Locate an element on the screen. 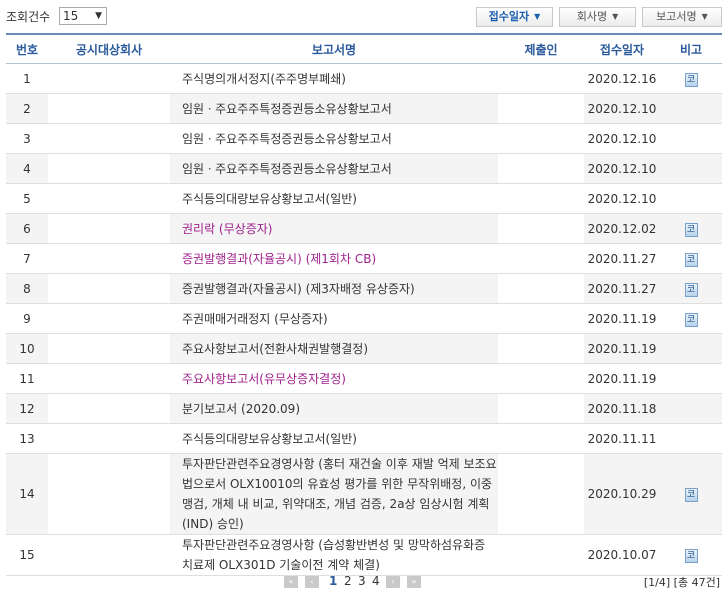  table-row: 2 임원ㆍ주요주주특정증권등소유상황보고서 2020.12.10 is located at coordinates (364, 108).